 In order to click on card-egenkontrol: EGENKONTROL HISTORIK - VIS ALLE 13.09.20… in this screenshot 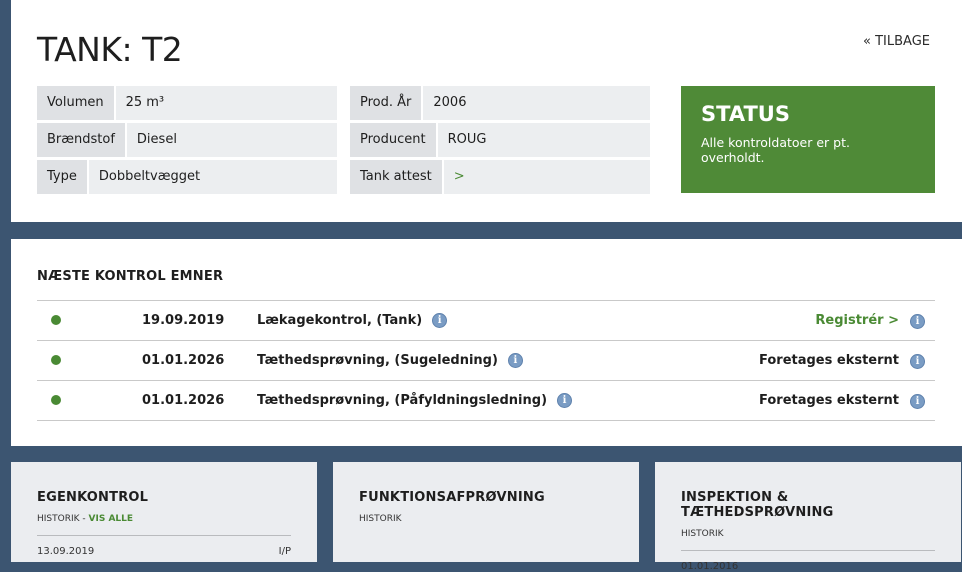, I will do `click(164, 512)`.